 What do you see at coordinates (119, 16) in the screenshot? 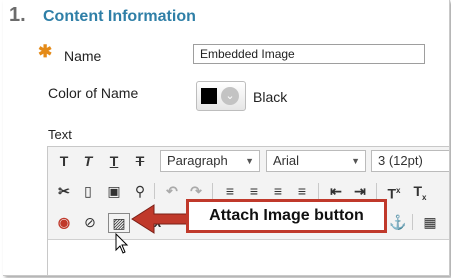
I see `section-title: Content Information` at bounding box center [119, 16].